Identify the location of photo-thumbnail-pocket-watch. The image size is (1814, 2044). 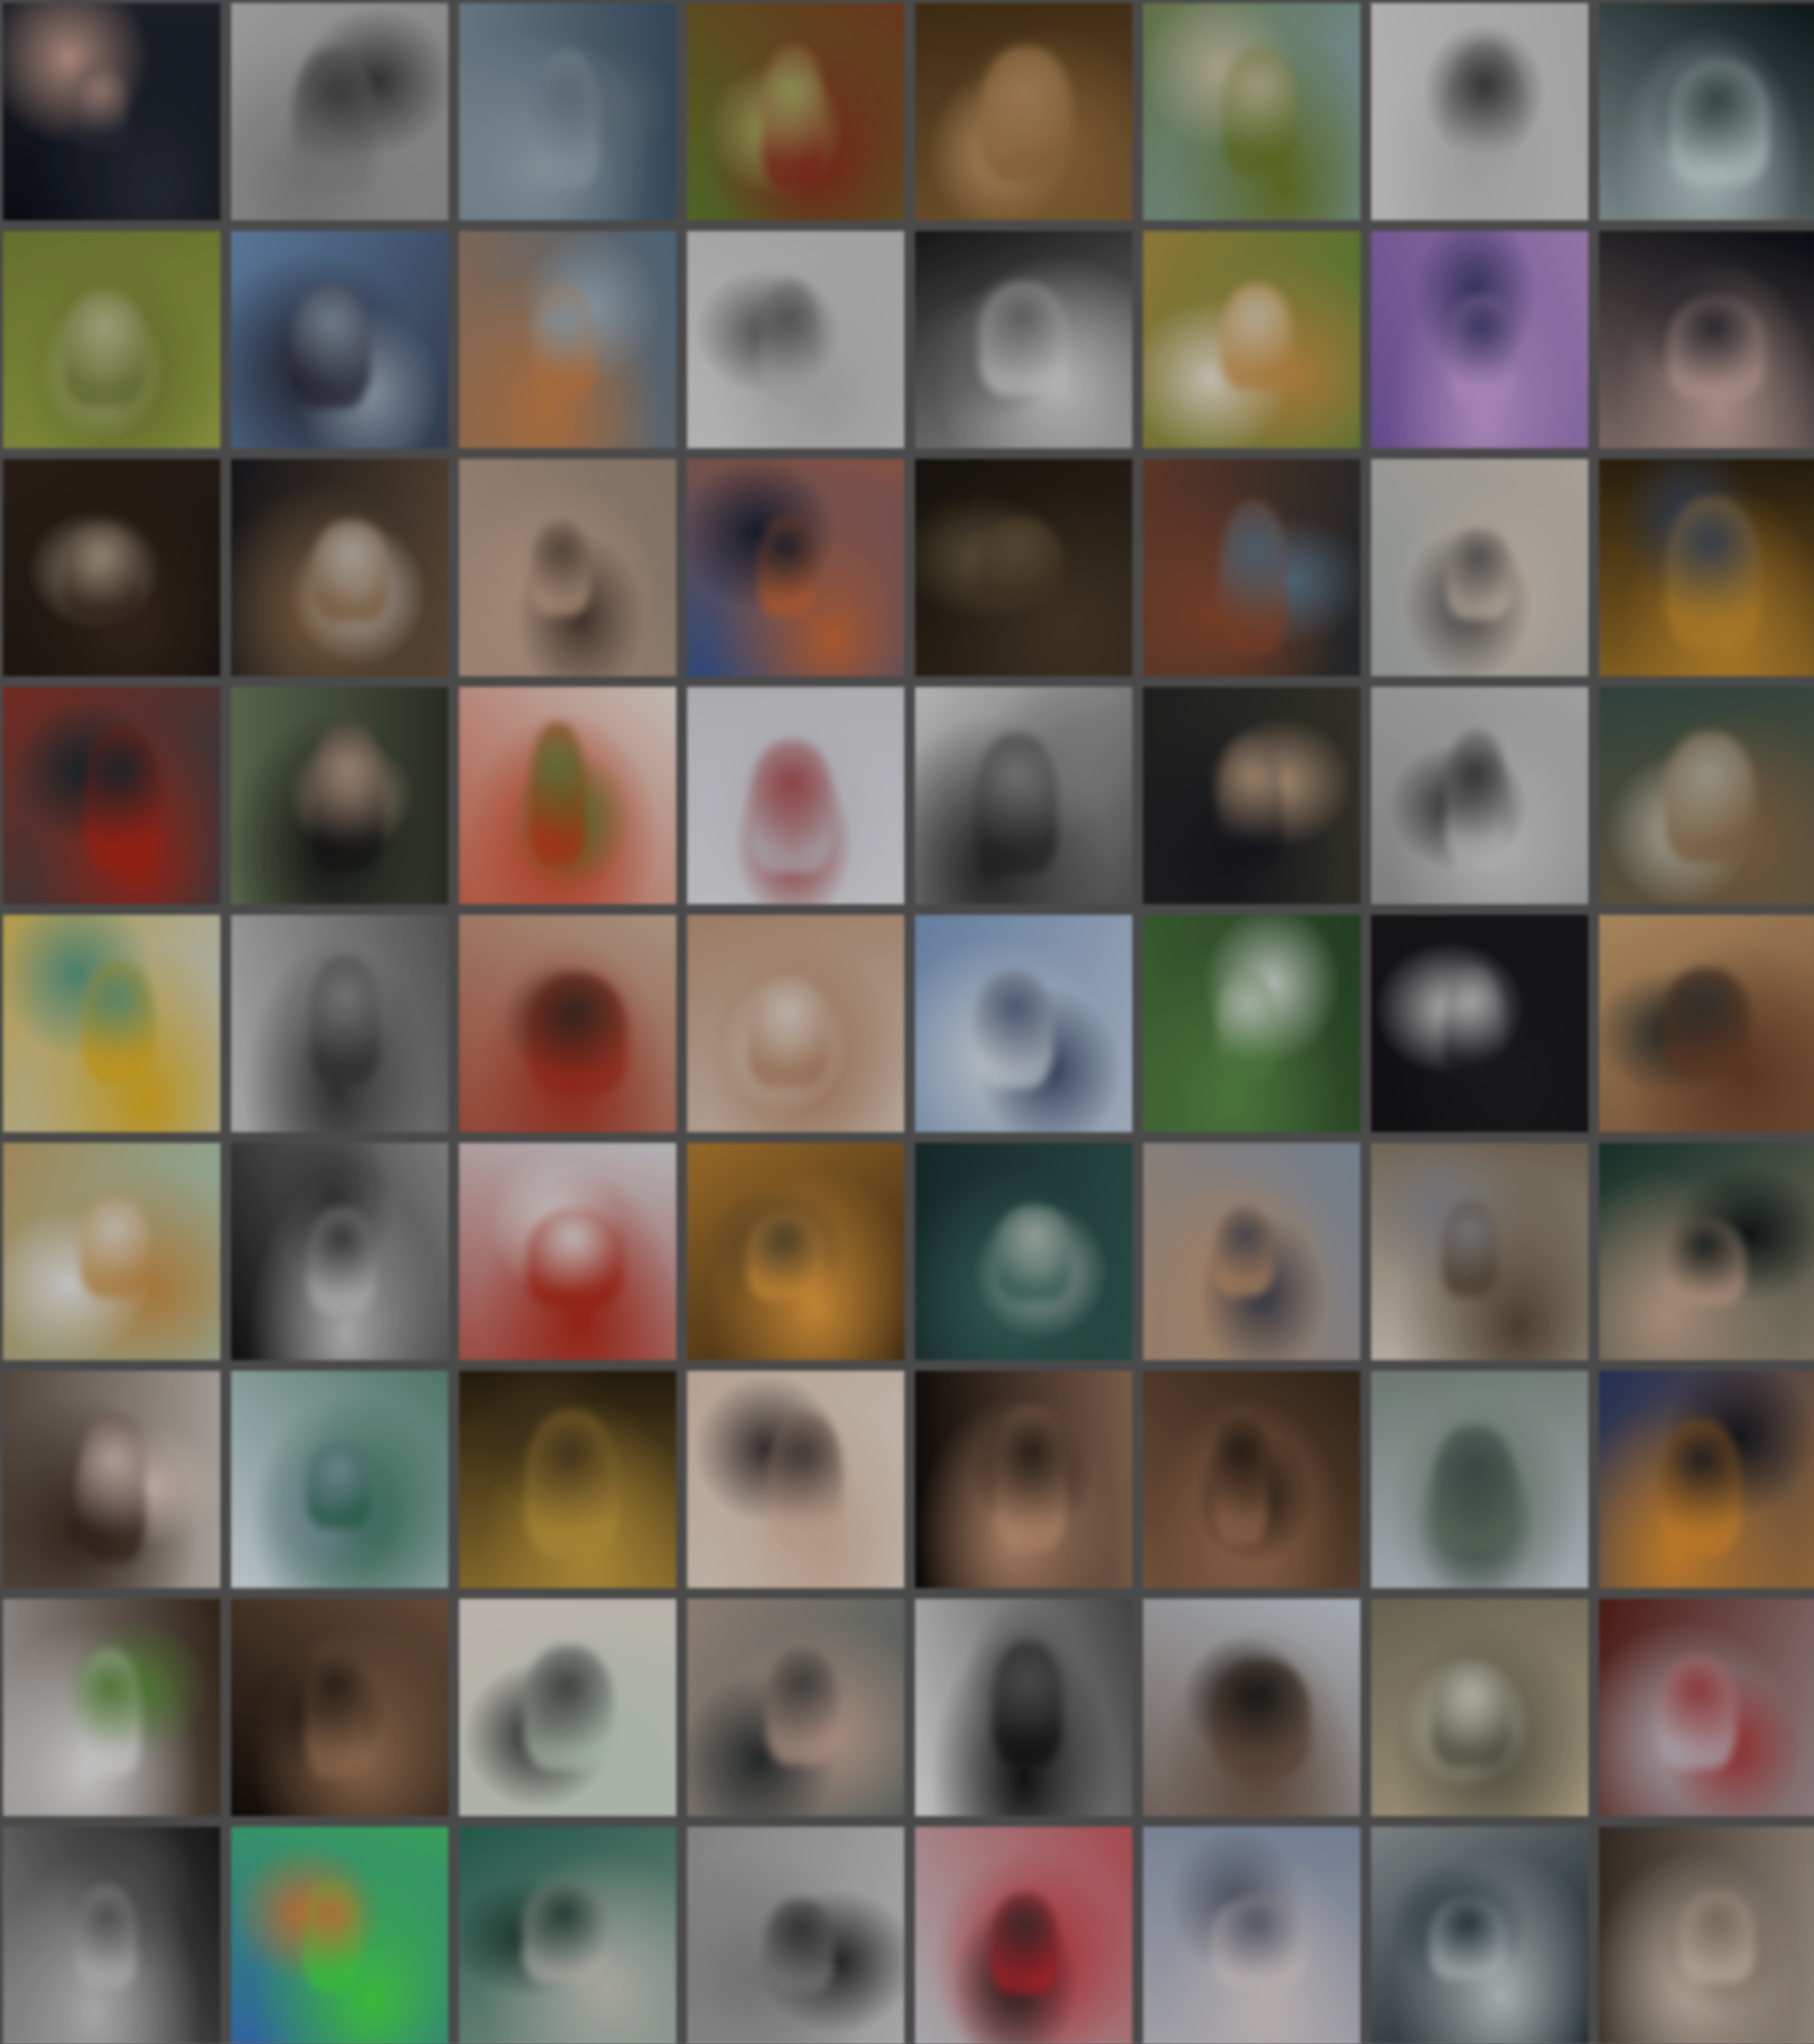
(1023, 111).